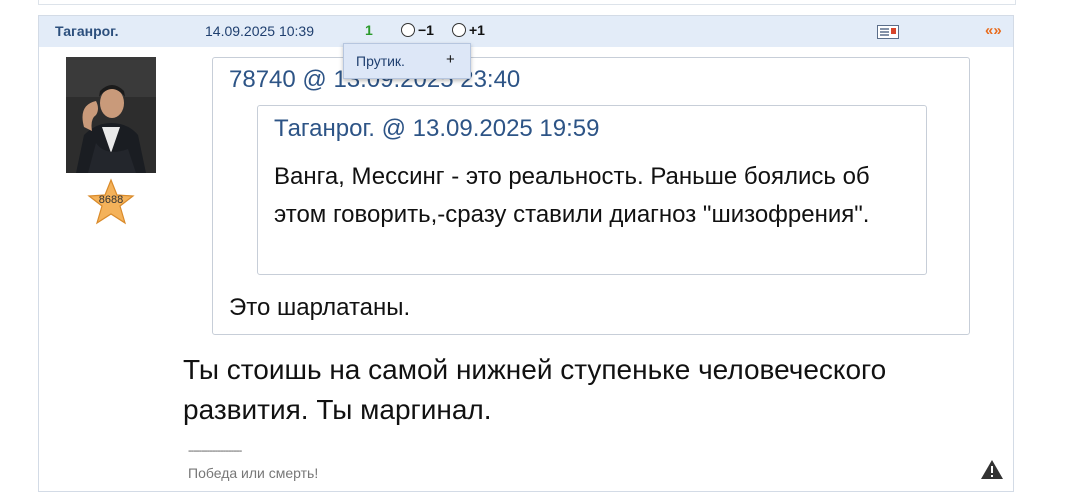  I want to click on radio-minus-icon, so click(408, 30).